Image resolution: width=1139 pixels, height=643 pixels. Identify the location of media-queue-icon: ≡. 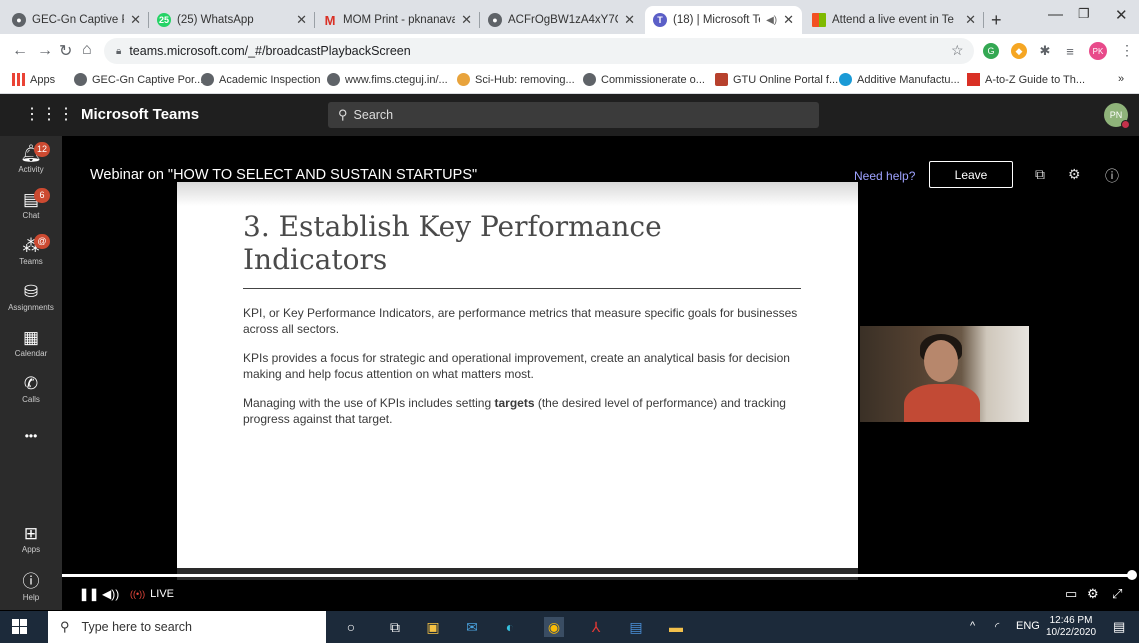
(1070, 51).